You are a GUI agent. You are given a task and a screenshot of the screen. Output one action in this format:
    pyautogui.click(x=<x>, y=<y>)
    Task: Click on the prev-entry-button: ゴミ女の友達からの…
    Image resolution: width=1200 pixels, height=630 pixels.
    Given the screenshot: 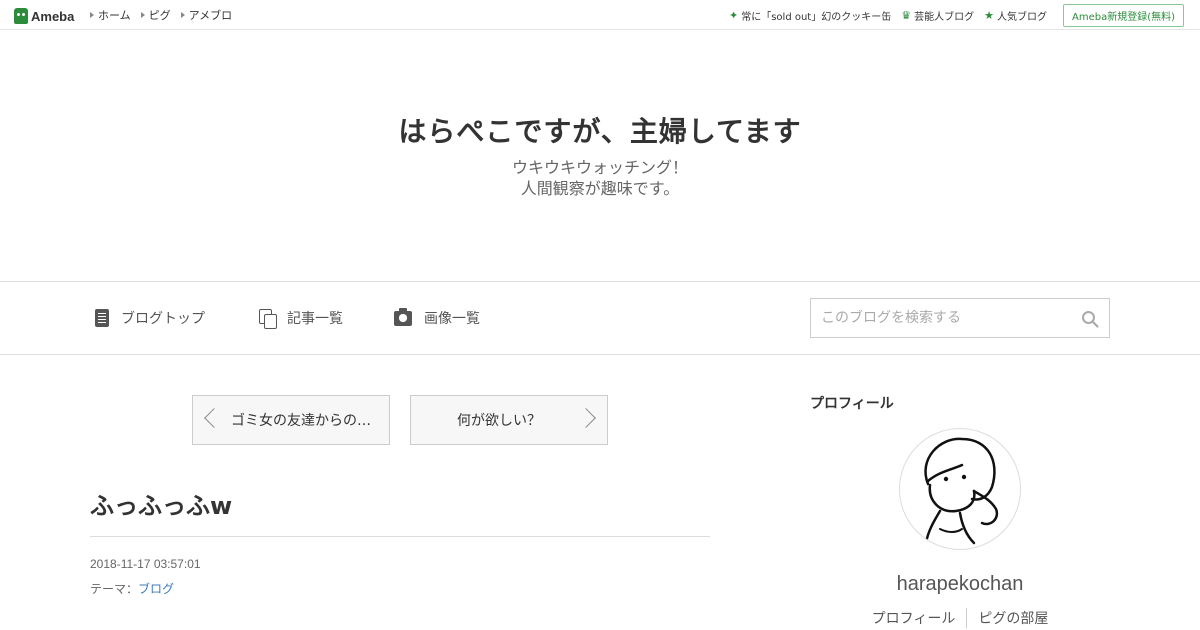 What is the action you would take?
    pyautogui.click(x=291, y=420)
    